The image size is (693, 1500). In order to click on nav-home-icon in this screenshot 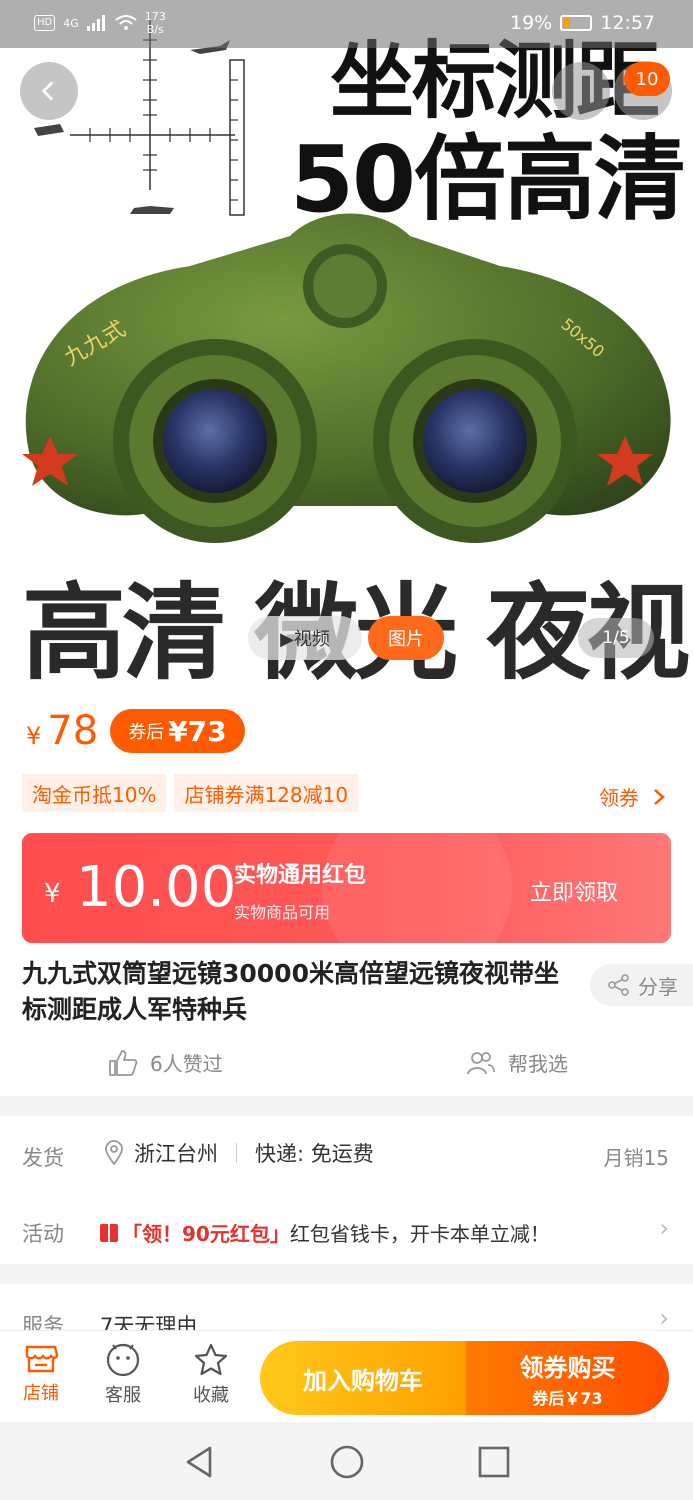, I will do `click(347, 1462)`.